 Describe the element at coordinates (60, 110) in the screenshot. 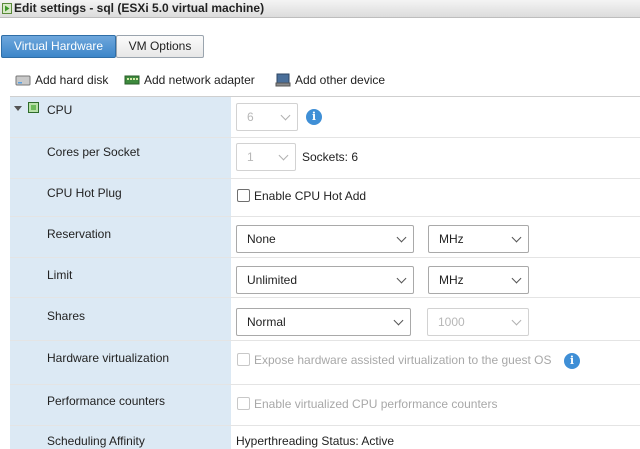

I see `cpu-label: CPU` at that location.